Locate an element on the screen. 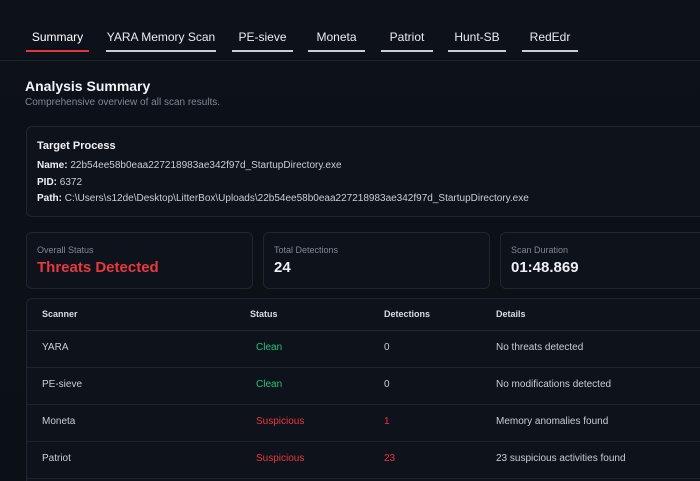  overall-status-card: Overall Status Threats Detected is located at coordinates (139, 260).